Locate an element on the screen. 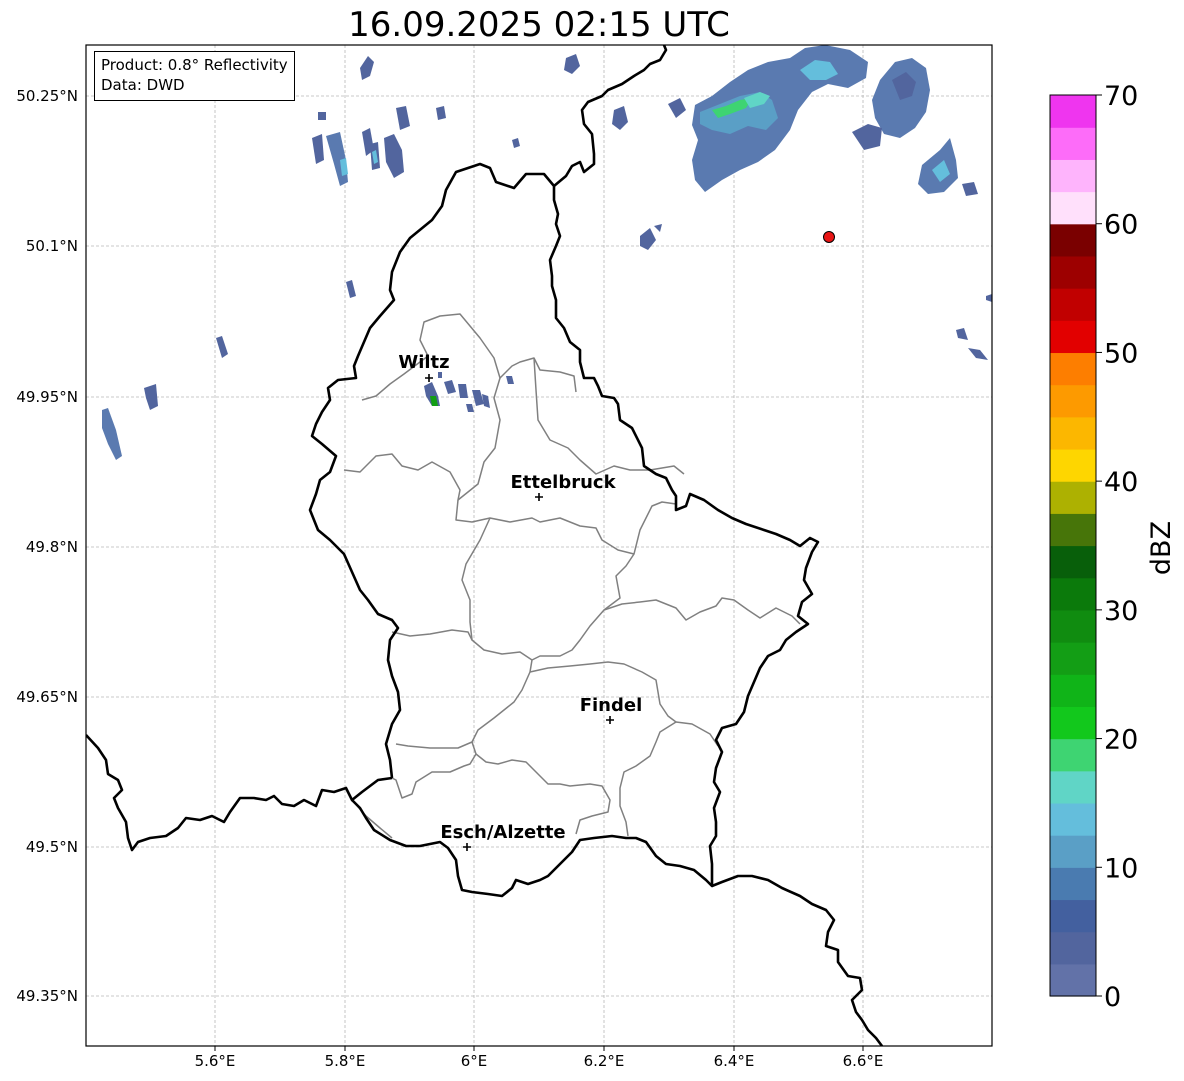 The height and width of the screenshot is (1081, 1184). lat-tick-label: 49.35°N is located at coordinates (47, 996).